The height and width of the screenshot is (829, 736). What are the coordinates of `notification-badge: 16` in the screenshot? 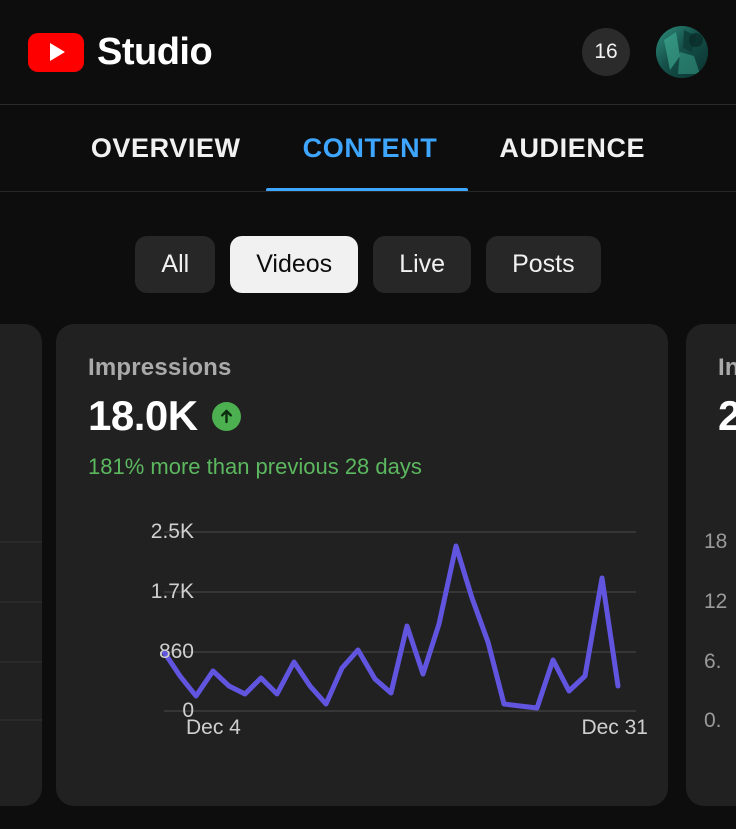 It's located at (606, 52).